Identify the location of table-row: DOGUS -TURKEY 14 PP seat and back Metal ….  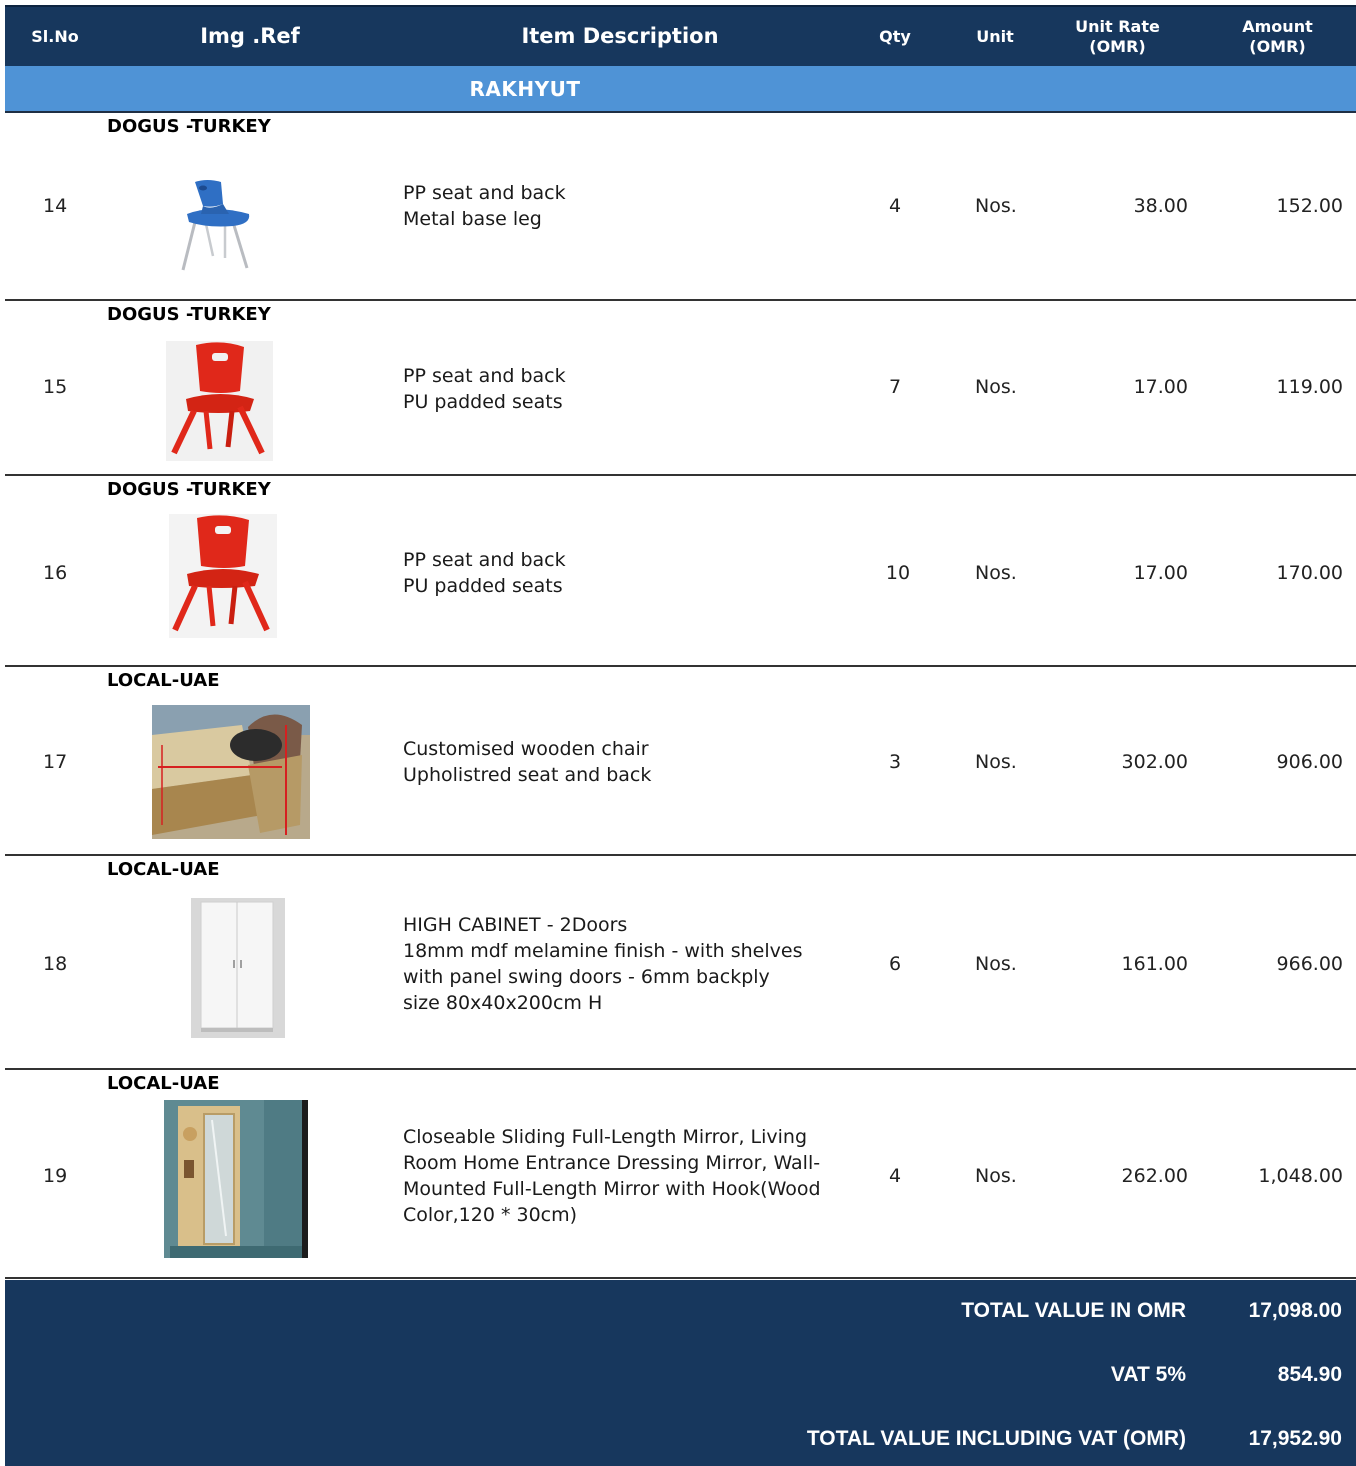
(680, 207).